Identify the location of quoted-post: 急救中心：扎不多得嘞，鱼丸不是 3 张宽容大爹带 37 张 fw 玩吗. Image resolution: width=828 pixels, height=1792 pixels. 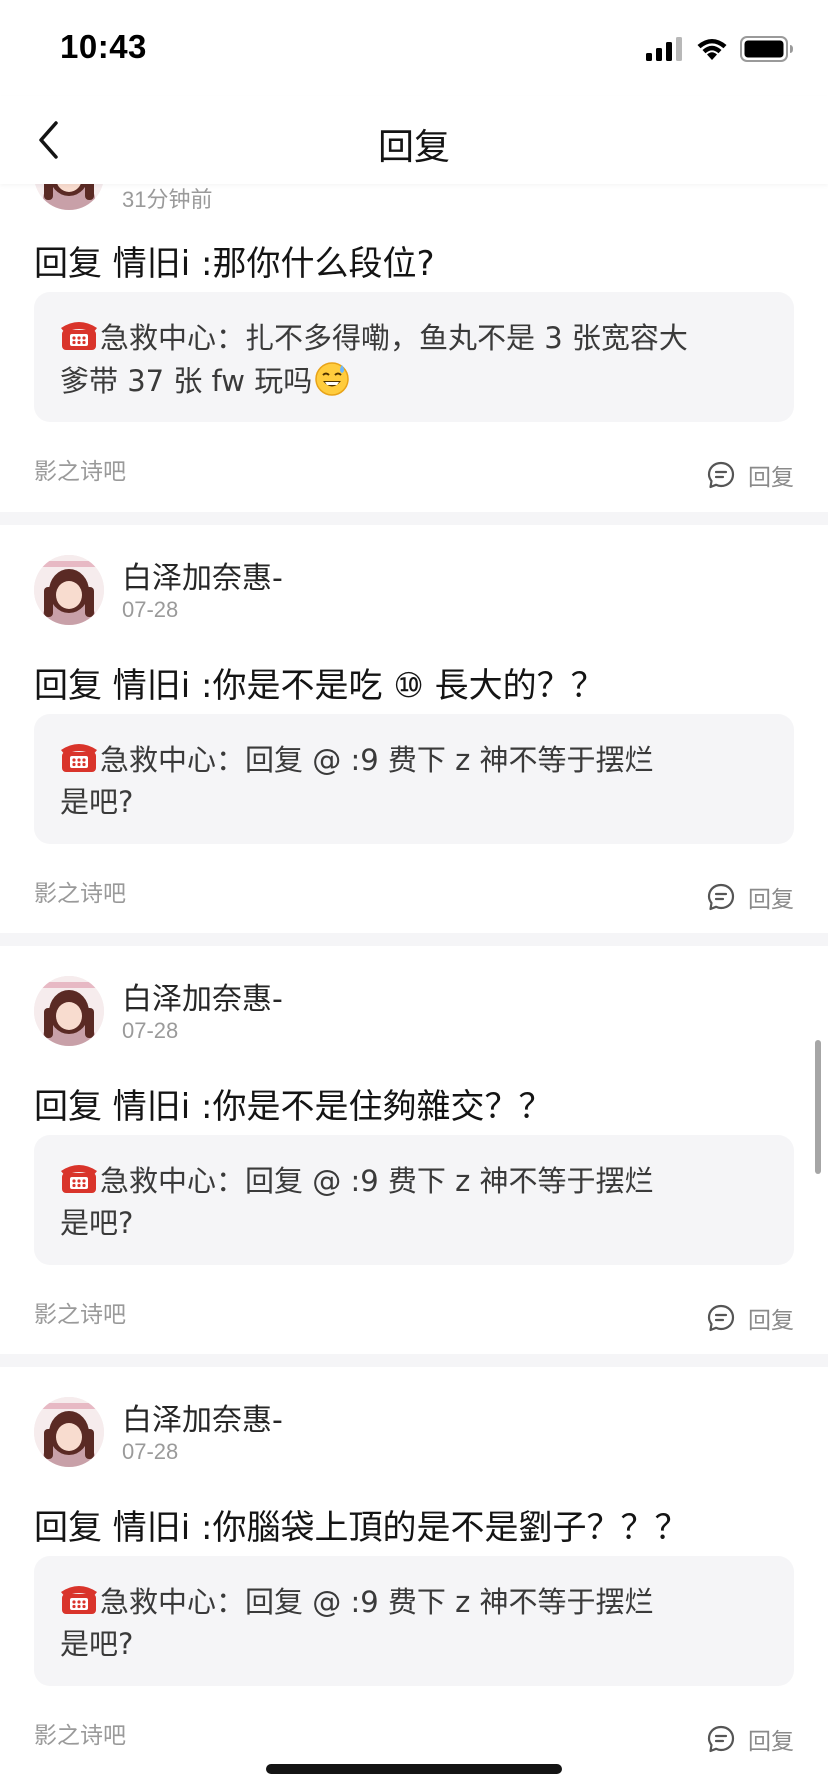
(414, 357).